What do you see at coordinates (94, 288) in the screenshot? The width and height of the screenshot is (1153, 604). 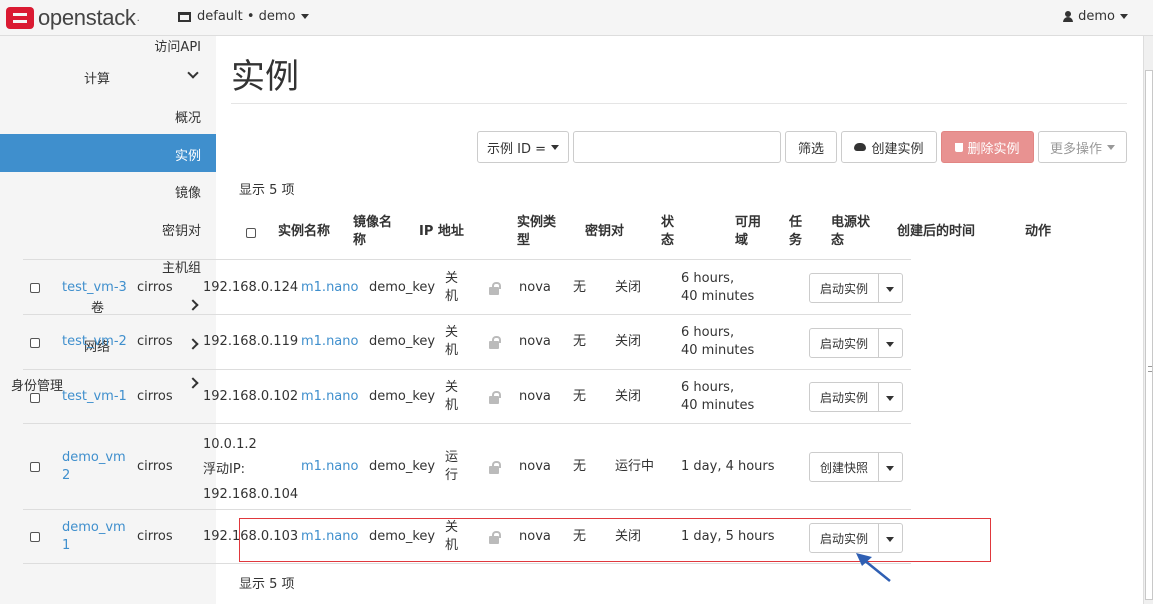 I see `instance-name-link: test_vm-3` at bounding box center [94, 288].